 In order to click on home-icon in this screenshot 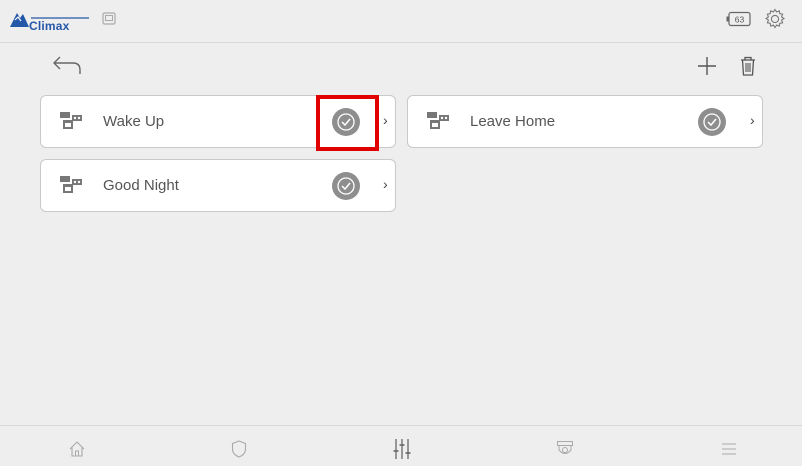, I will do `click(77, 451)`.